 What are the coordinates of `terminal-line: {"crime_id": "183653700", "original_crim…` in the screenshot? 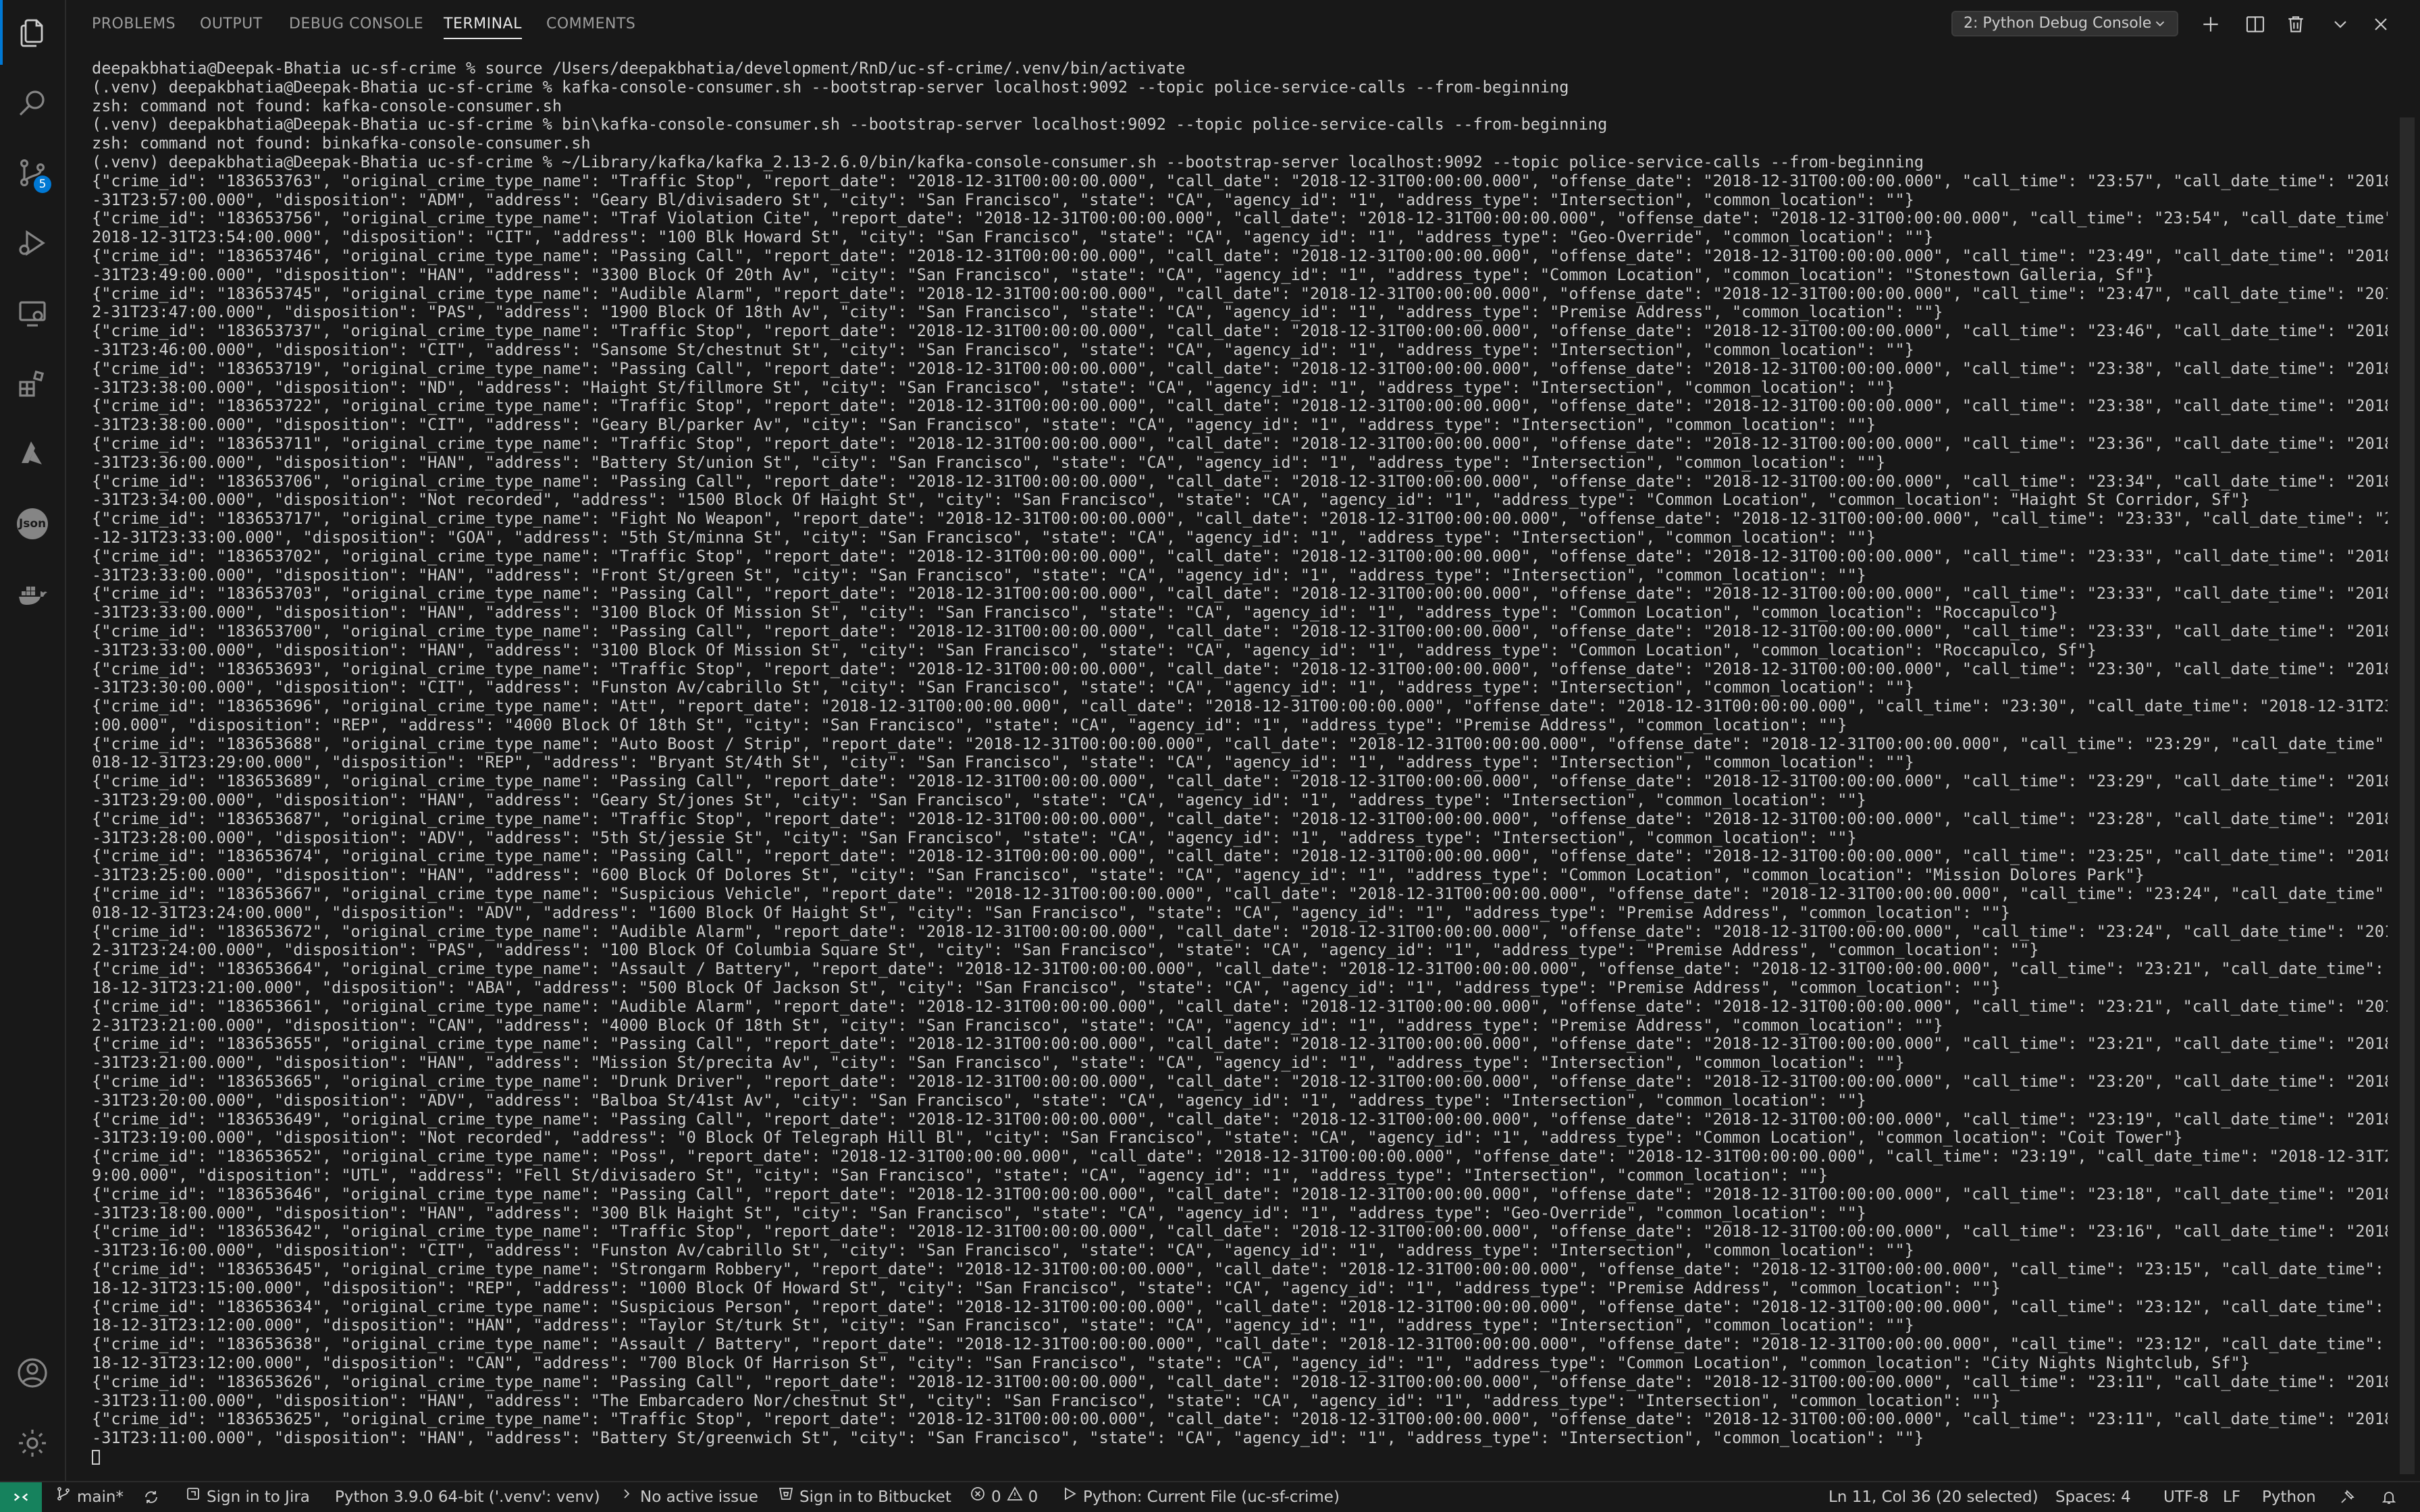 It's located at (1240, 631).